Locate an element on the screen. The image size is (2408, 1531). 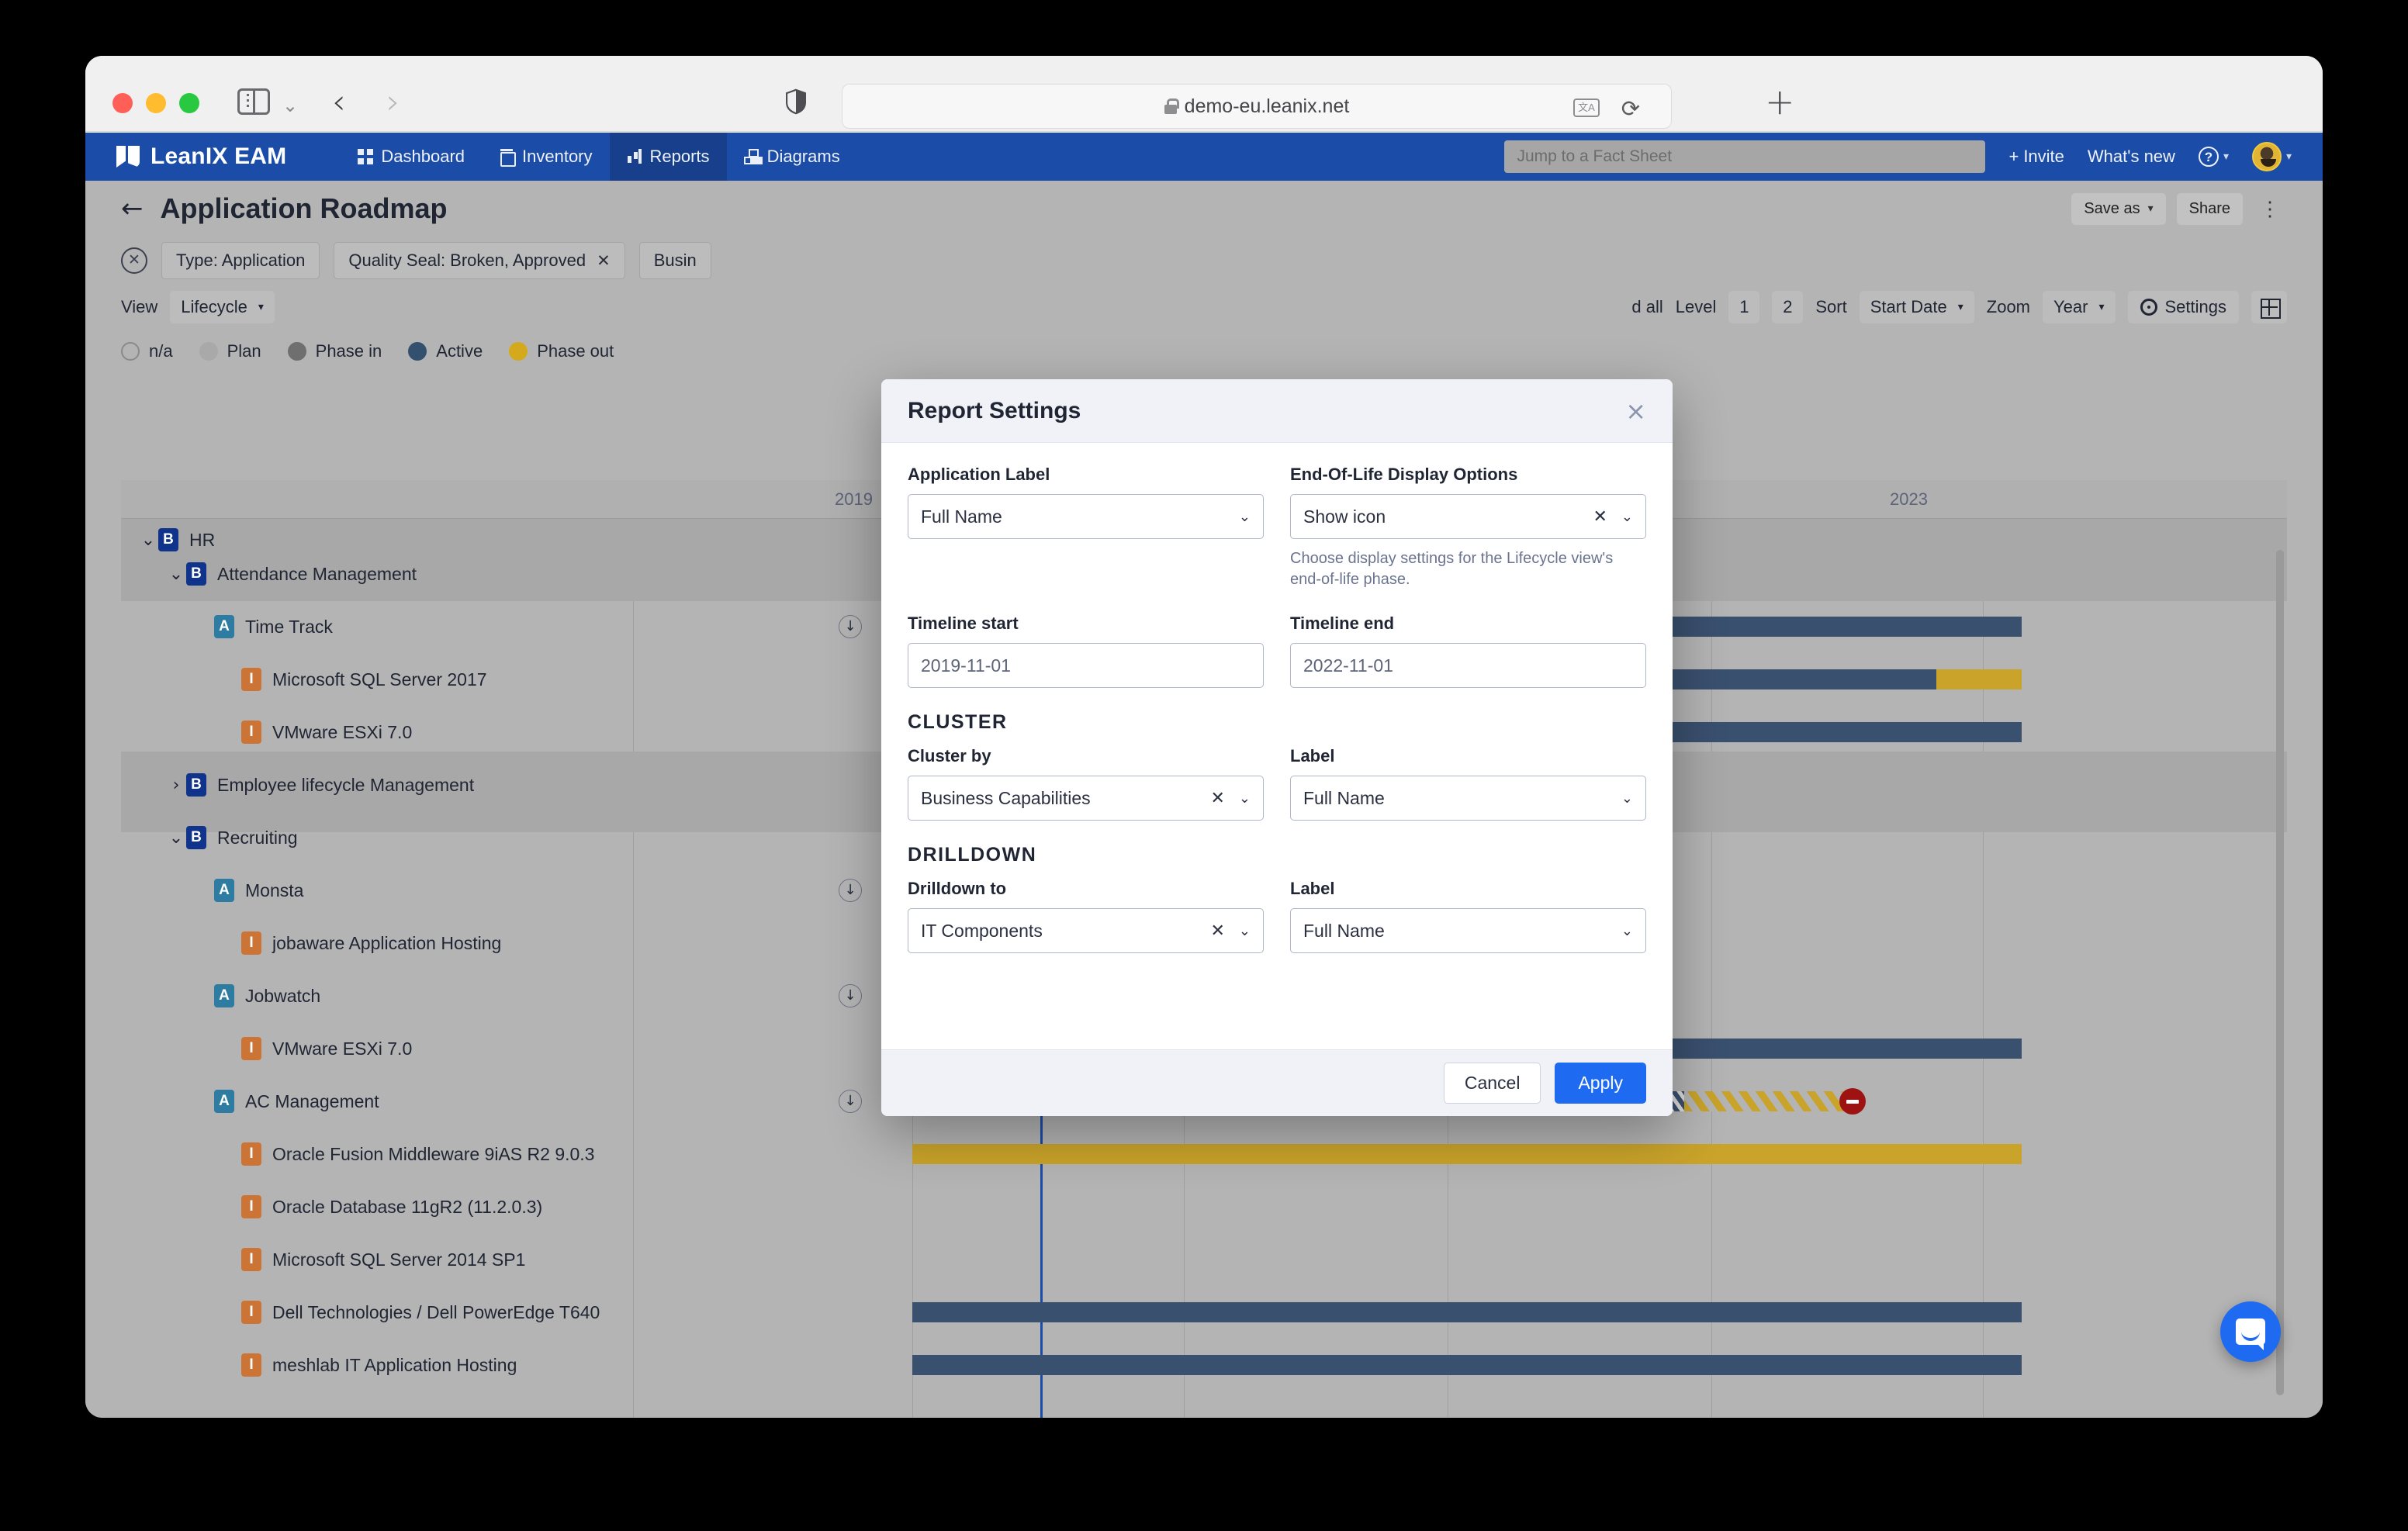
cancel-button: Cancel is located at coordinates (1492, 1083).